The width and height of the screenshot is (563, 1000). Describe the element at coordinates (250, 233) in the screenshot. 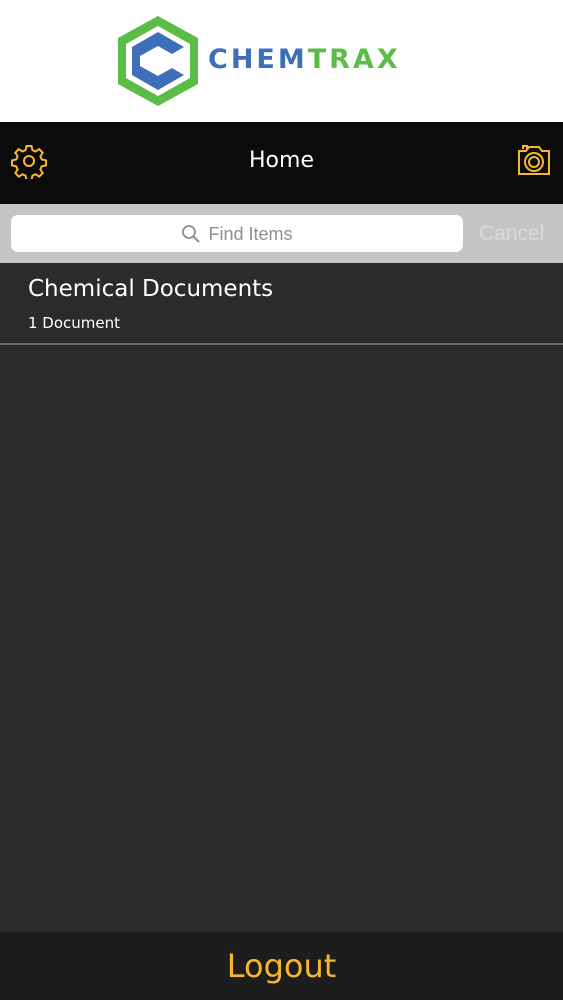

I see `search-placeholder: Find Items` at that location.